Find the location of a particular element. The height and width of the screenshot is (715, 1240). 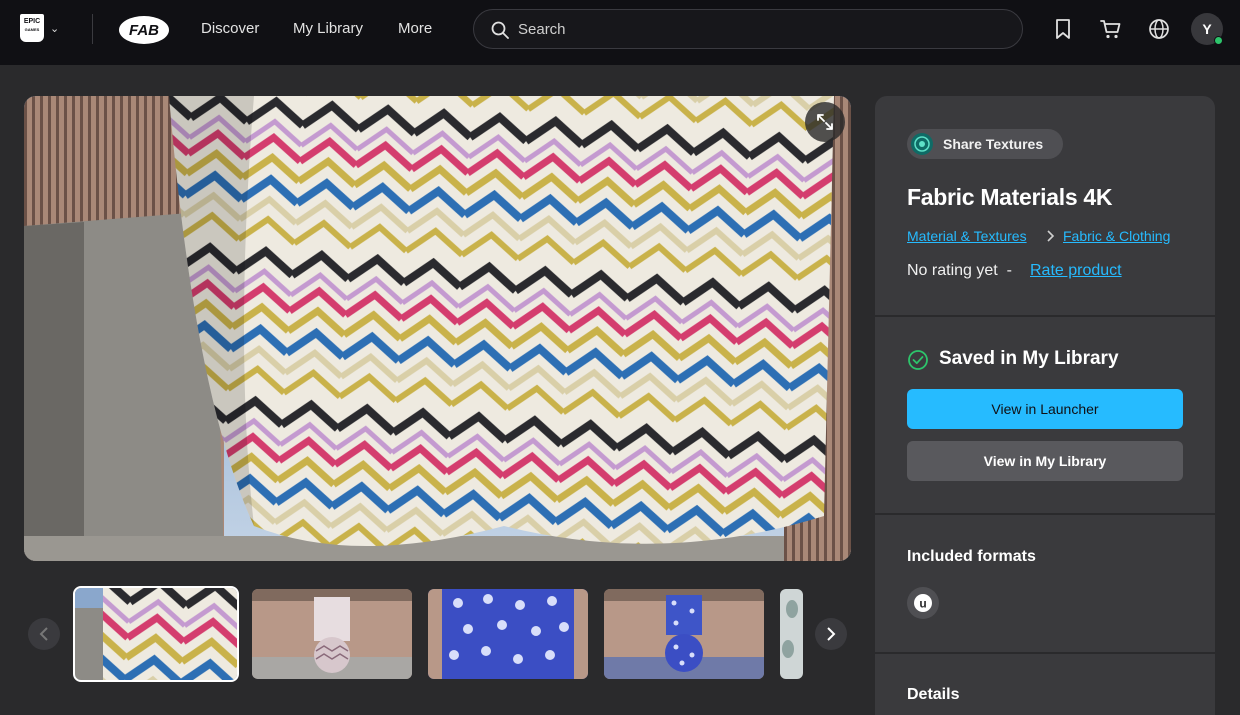

fab-logo: FAB is located at coordinates (144, 30).